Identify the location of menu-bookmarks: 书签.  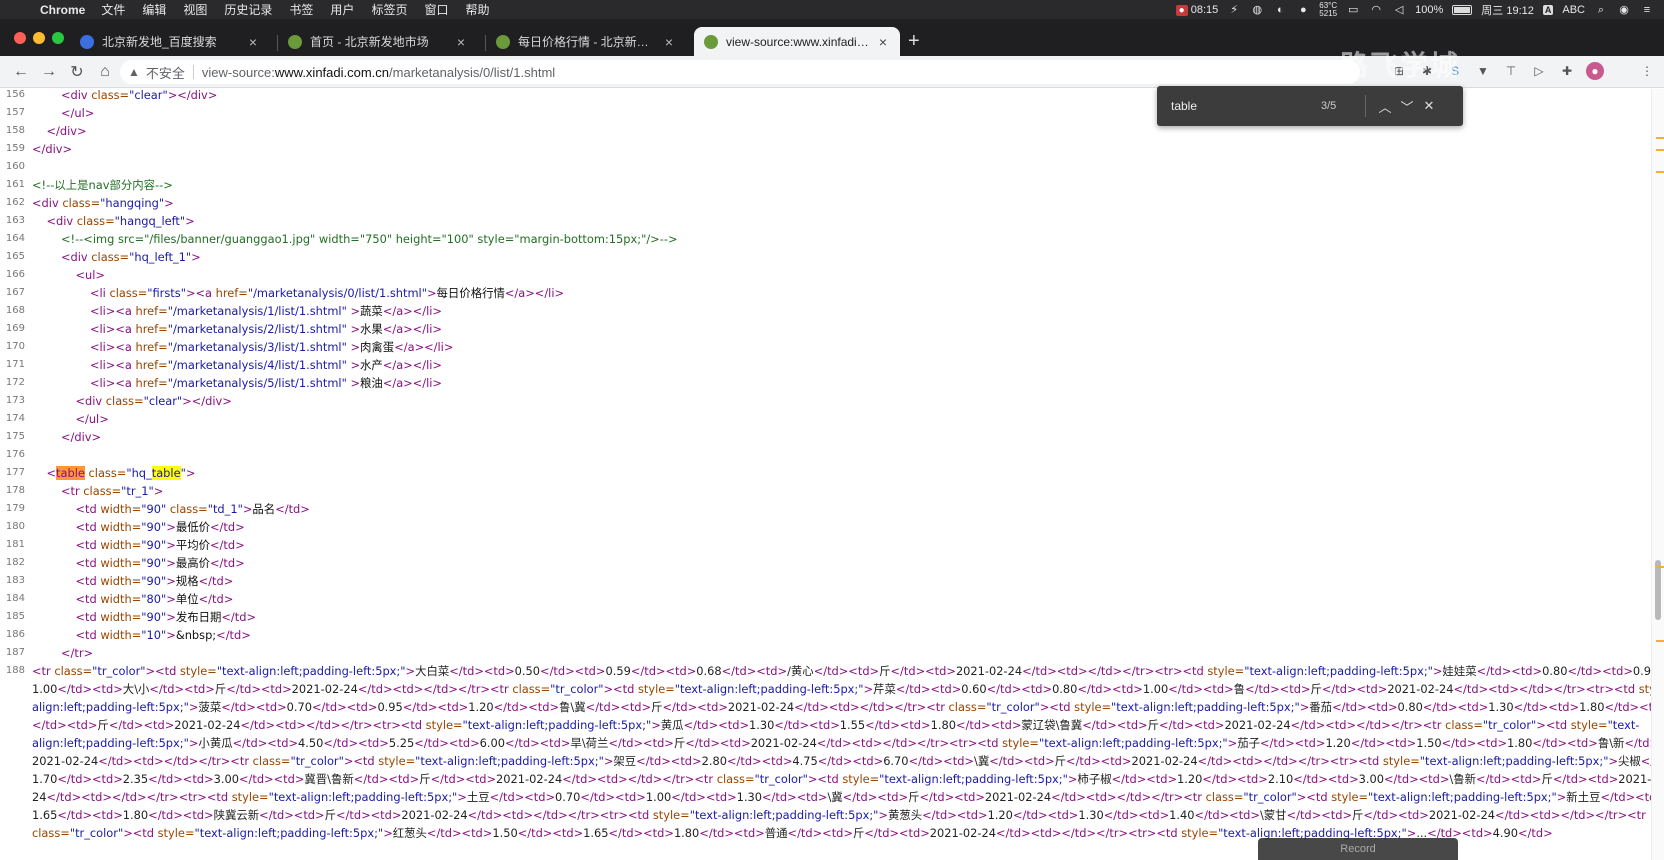
(301, 9).